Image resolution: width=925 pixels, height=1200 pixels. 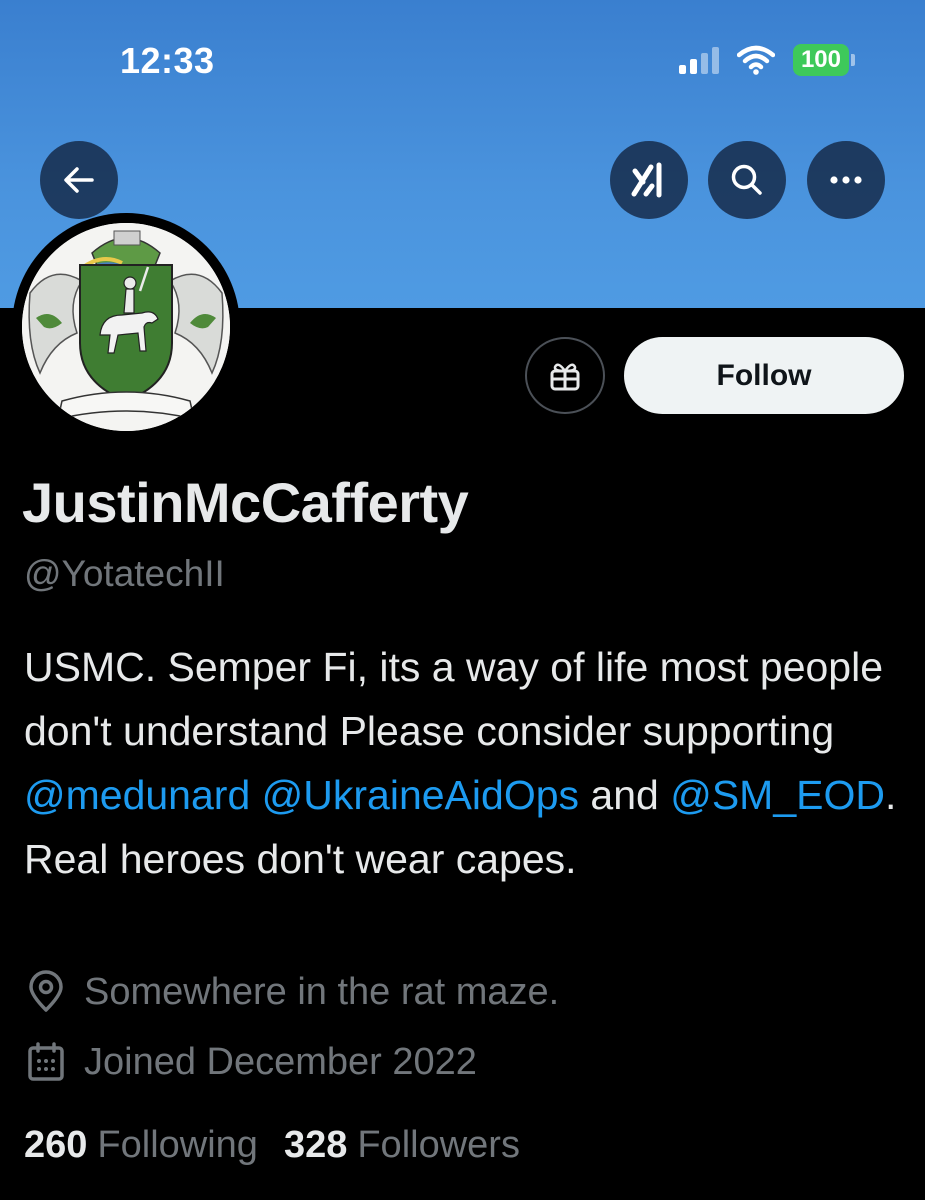 I want to click on gift-icon, so click(x=565, y=376).